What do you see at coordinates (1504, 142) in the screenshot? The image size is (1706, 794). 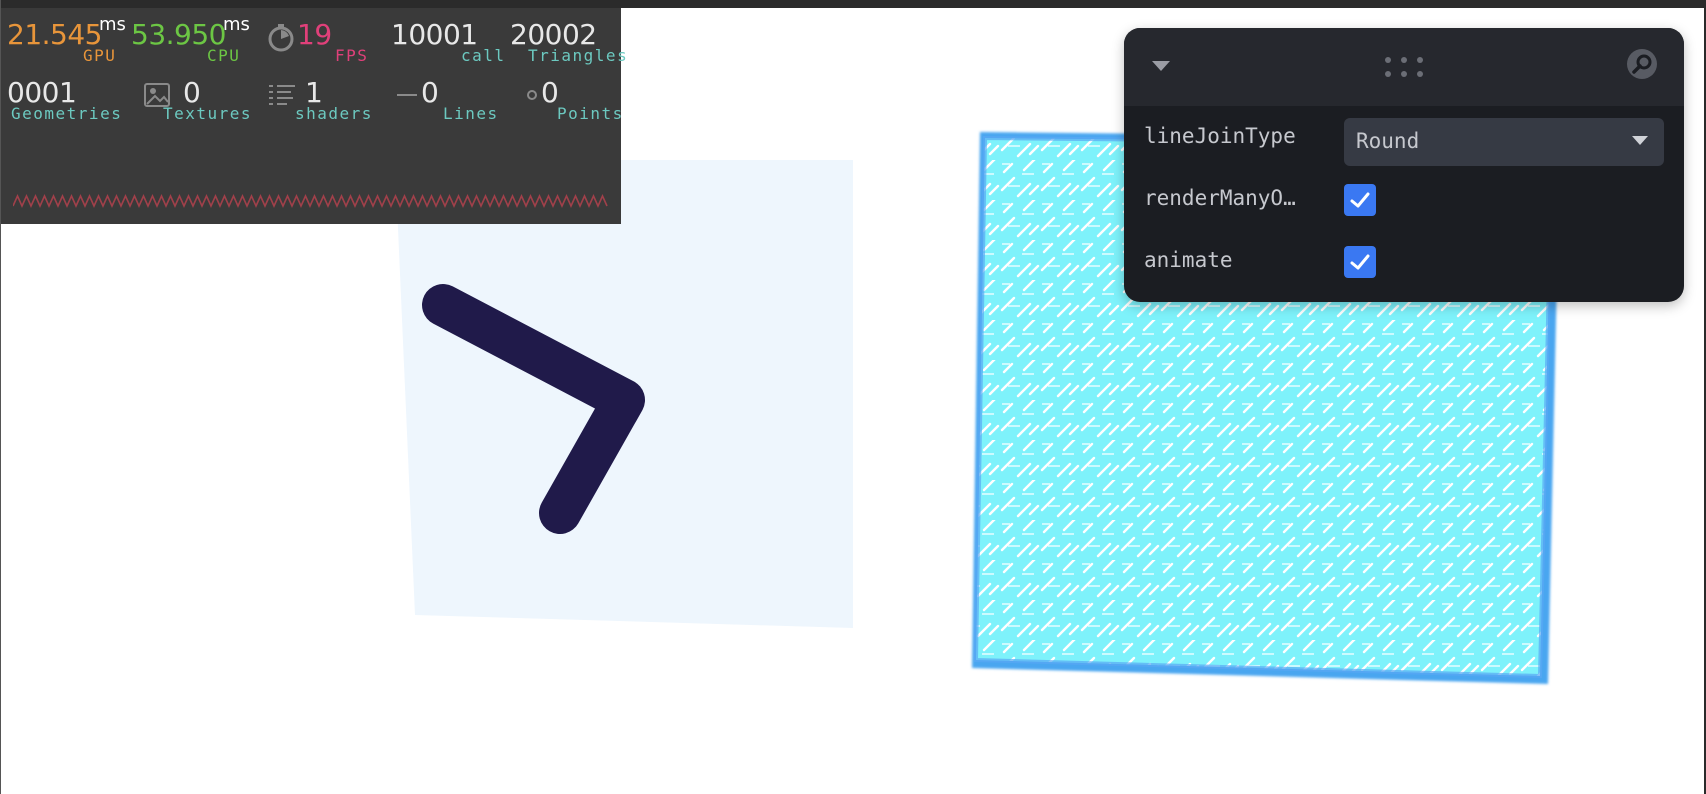 I see `line-join-type-select: Round` at bounding box center [1504, 142].